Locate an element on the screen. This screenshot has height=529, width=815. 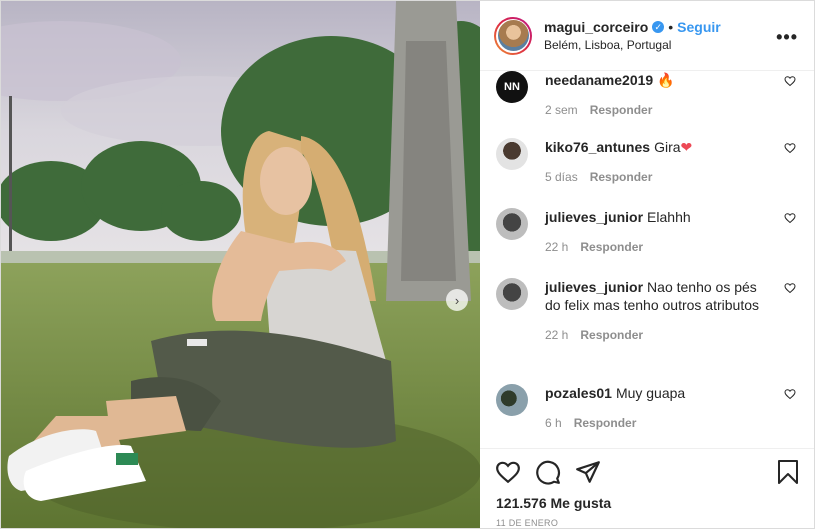
heart-icon is located at coordinates (508, 472).